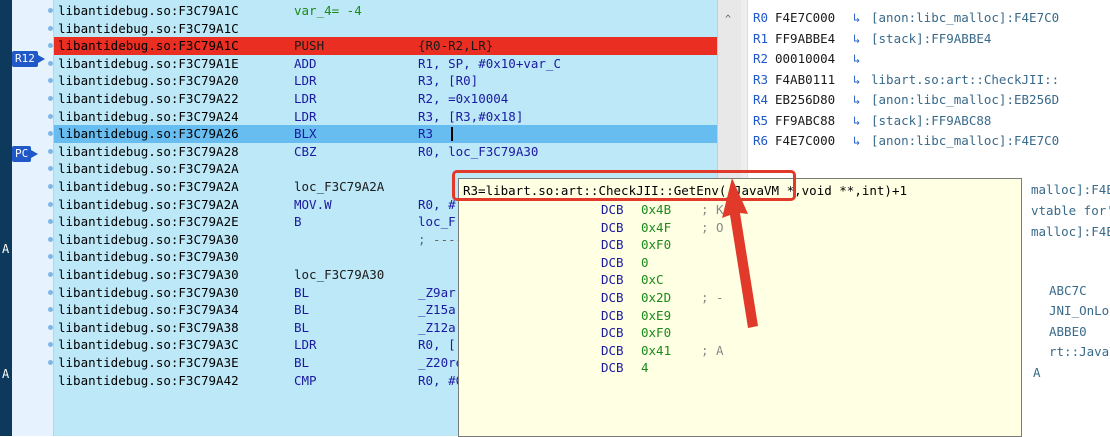 This screenshot has height=437, width=1110. I want to click on disasm-operands: R3, so click(426, 134).